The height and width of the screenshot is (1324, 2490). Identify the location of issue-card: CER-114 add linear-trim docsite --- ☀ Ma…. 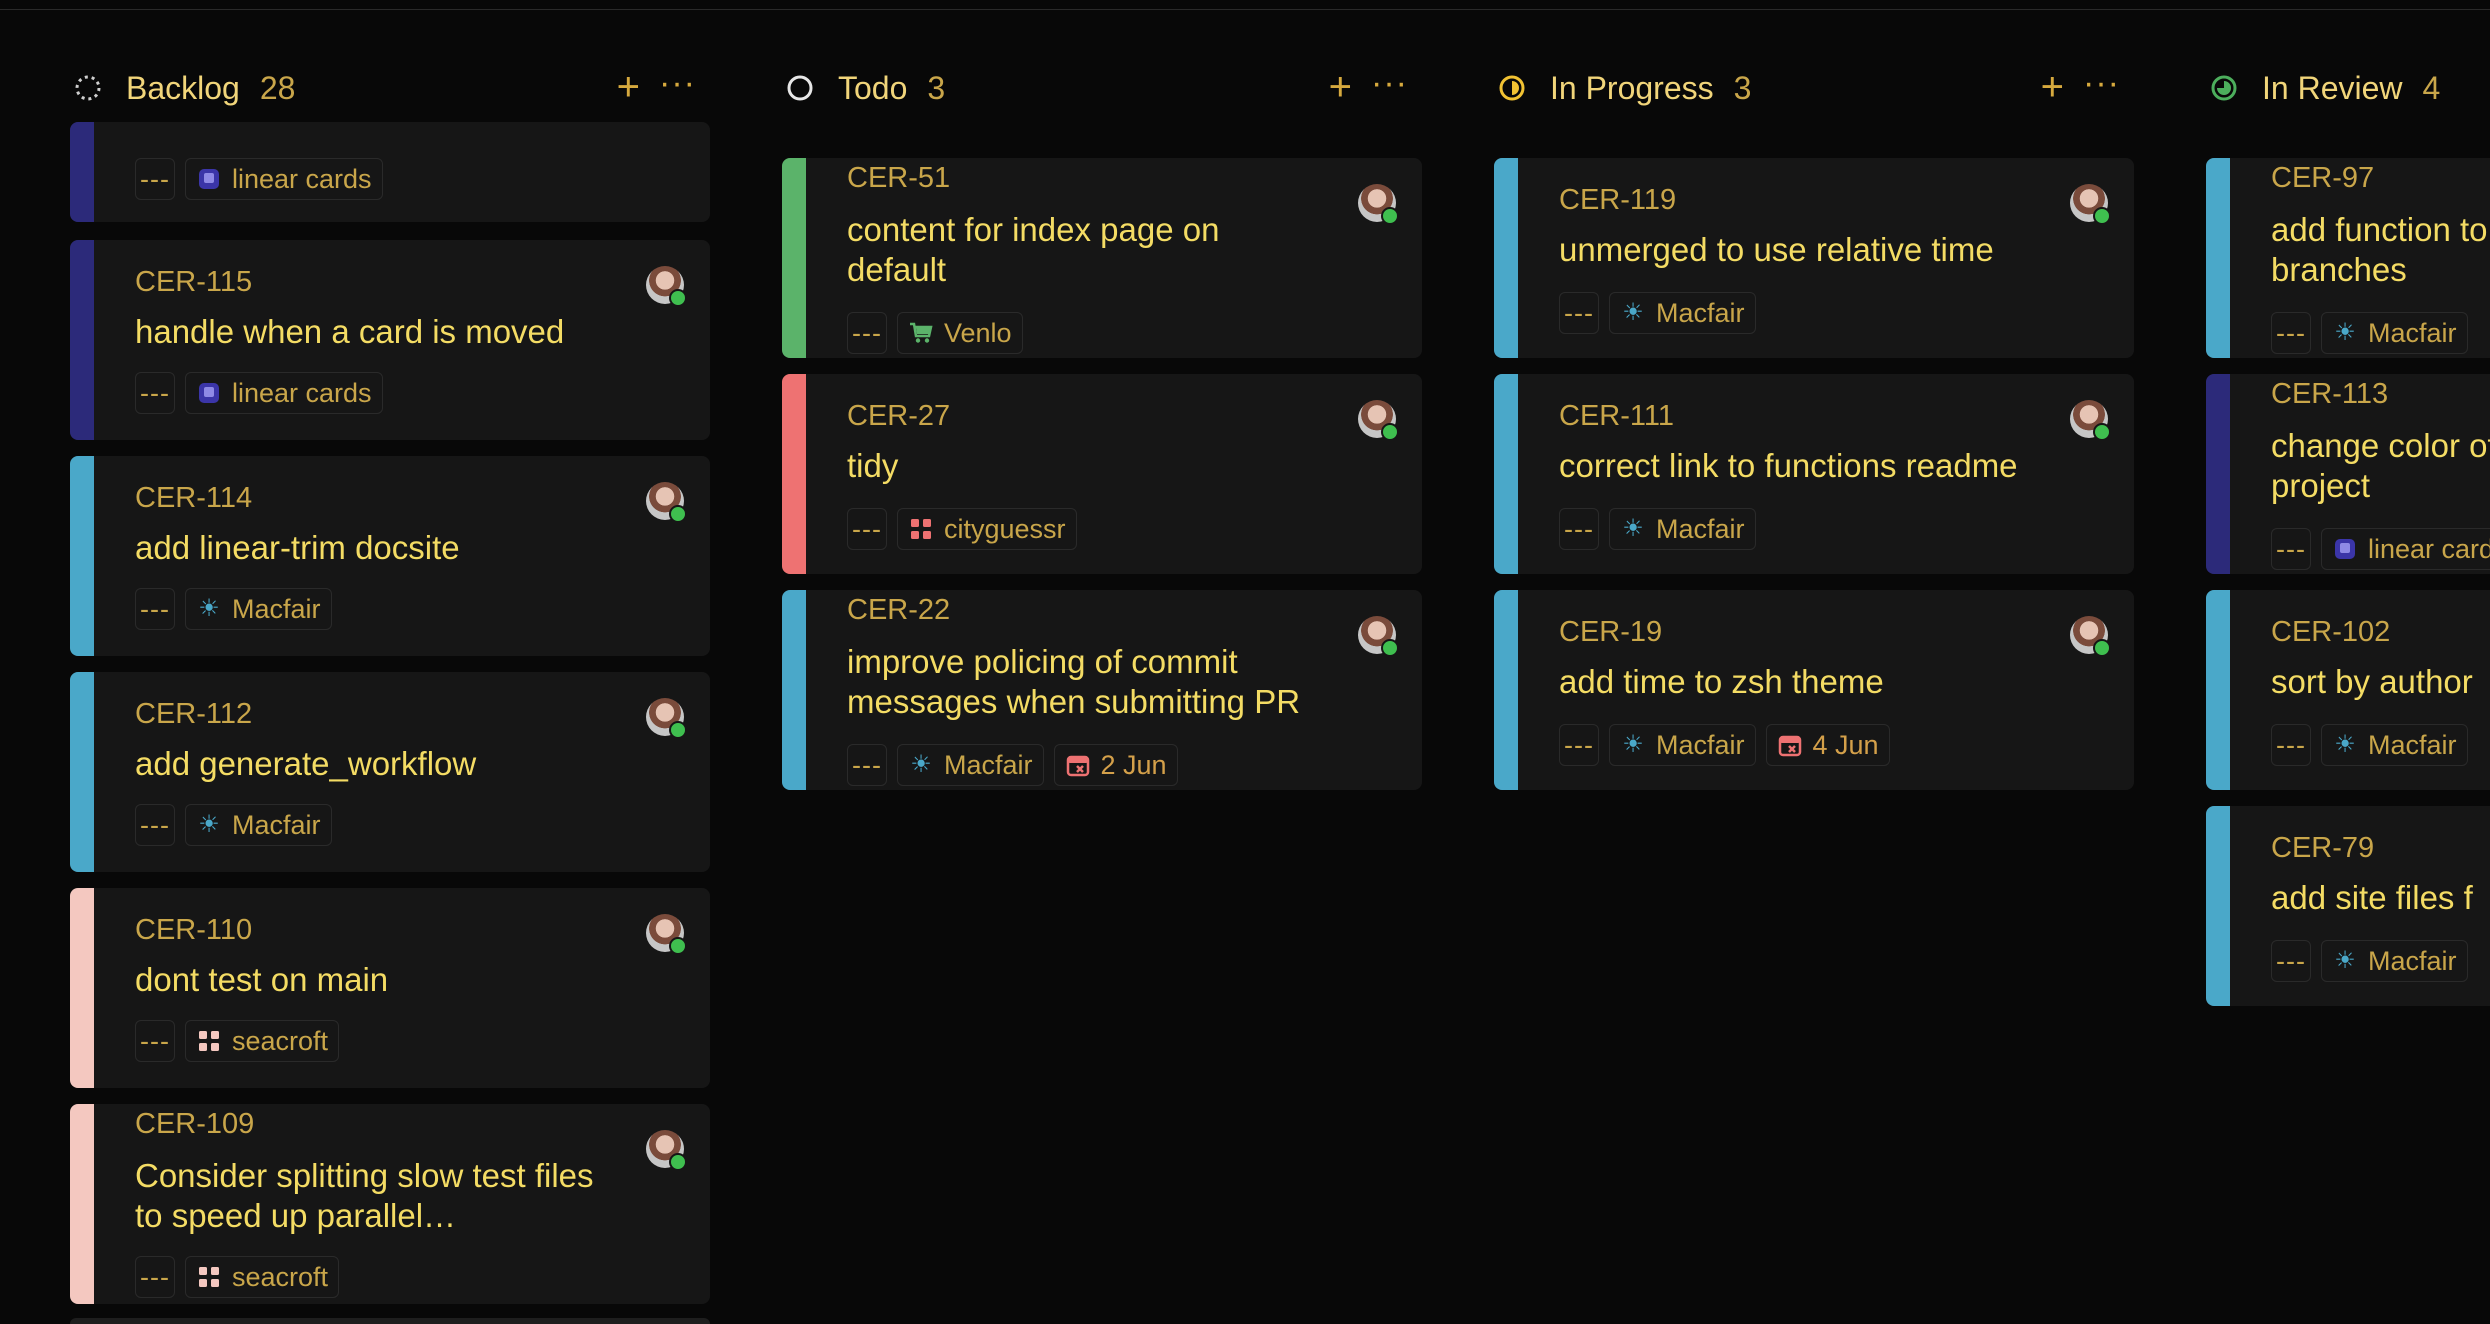
(390, 556).